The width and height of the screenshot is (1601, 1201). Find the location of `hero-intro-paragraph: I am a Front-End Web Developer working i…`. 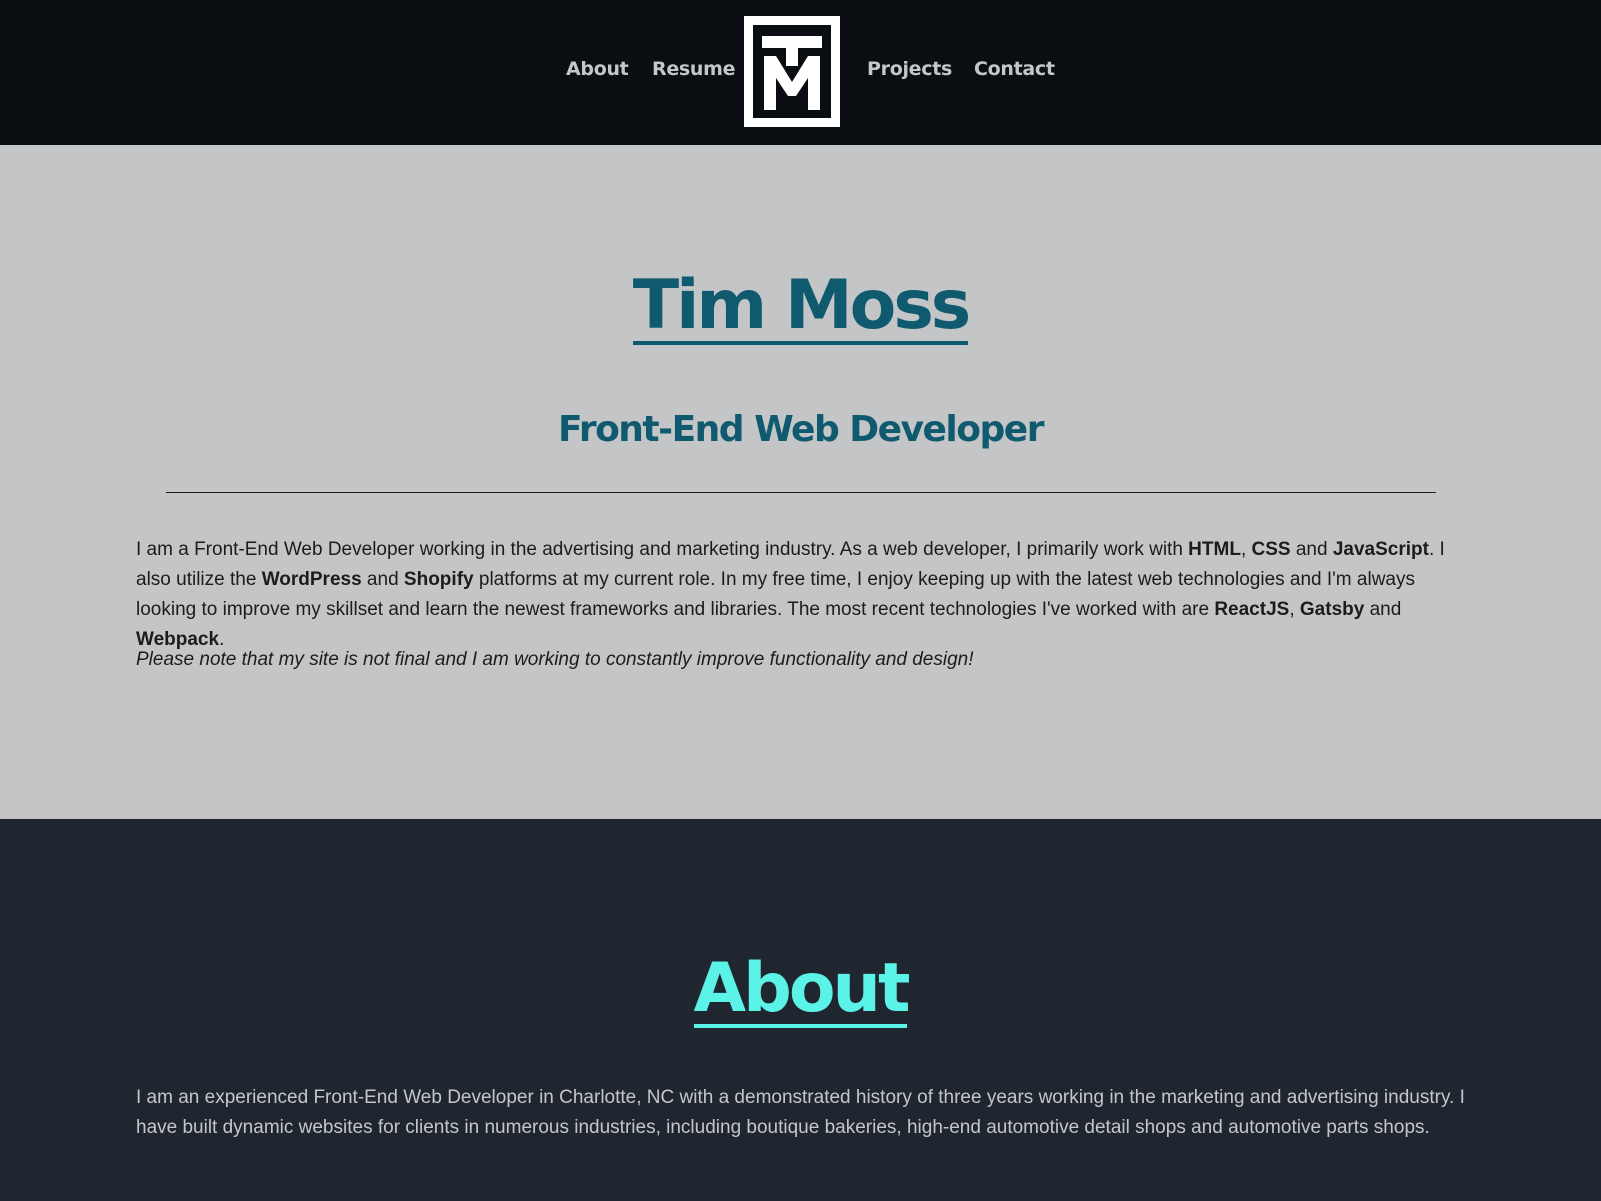

hero-intro-paragraph: I am a Front-End Web Developer working i… is located at coordinates (801, 595).